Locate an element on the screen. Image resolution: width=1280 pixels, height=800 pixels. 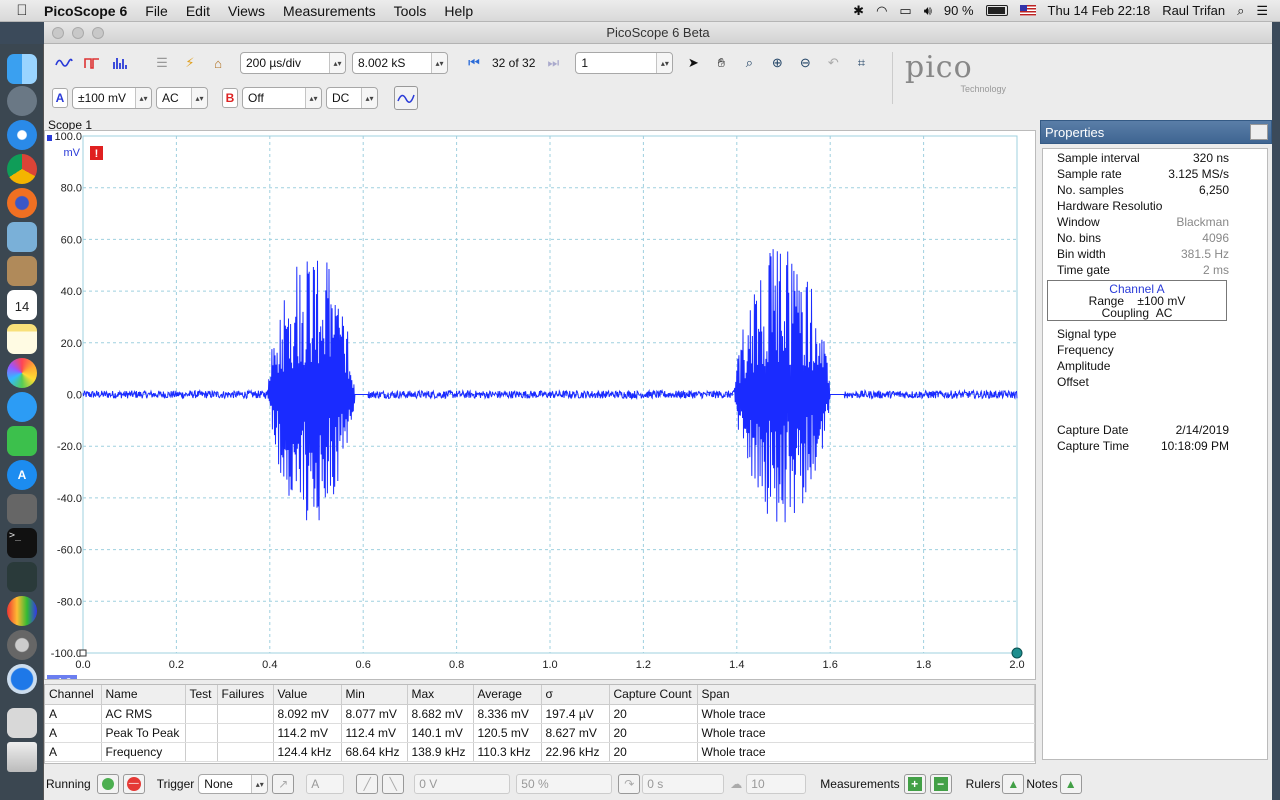
bluetooth-icon: ✱ is located at coordinates (858, 11).